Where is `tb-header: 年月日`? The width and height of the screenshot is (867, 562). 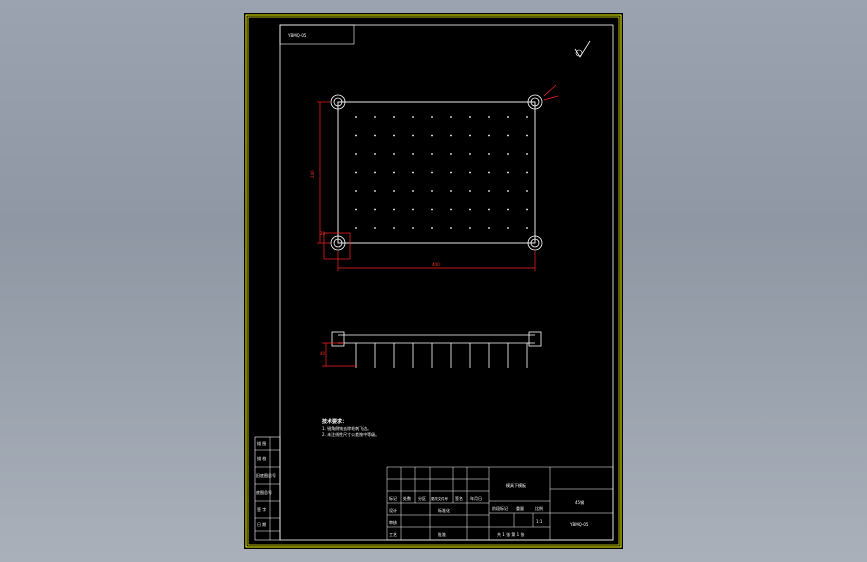 tb-header: 年月日 is located at coordinates (476, 498).